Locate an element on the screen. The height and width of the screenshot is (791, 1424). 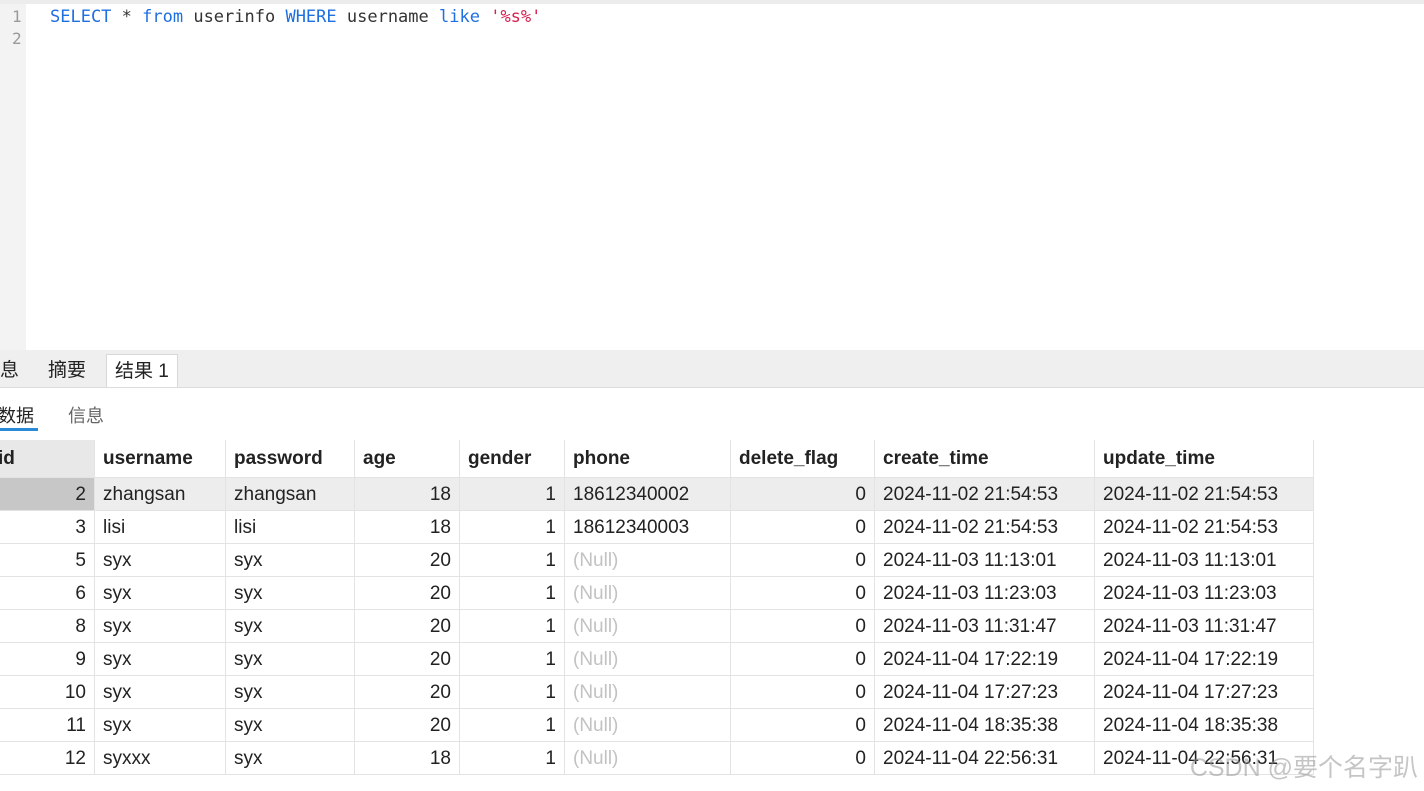
column-header-id: id is located at coordinates (47, 459).